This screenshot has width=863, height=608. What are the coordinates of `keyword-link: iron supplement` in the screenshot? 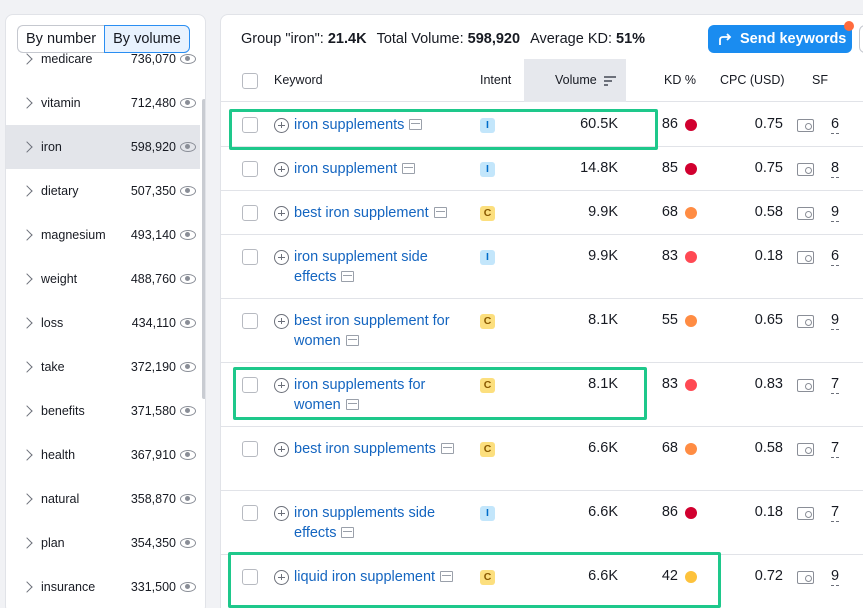 It's located at (379, 169).